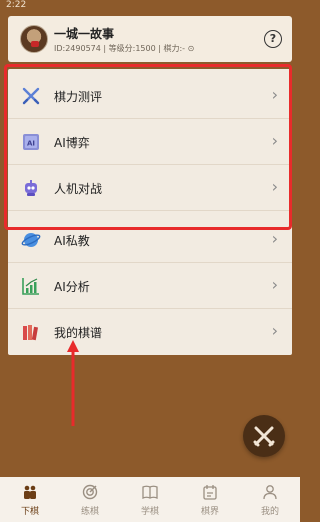 The image size is (320, 522). What do you see at coordinates (210, 492) in the screenshot?
I see `calendar-icon` at bounding box center [210, 492].